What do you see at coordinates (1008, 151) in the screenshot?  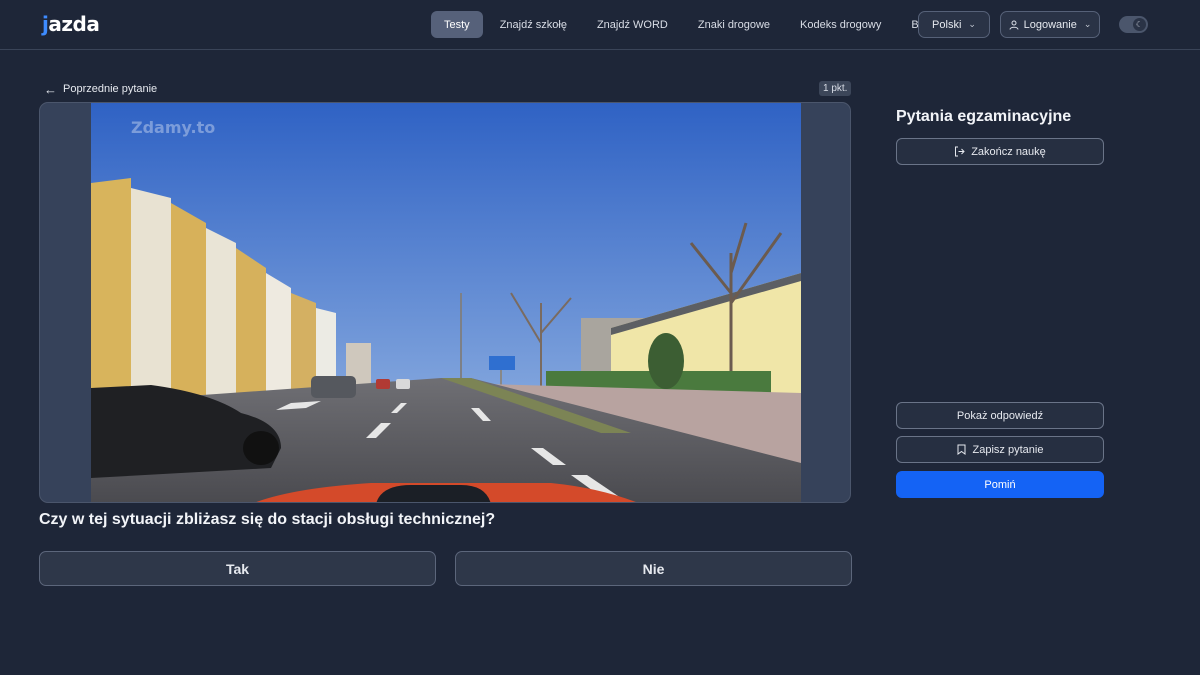 I see `end-learning-label: Zakończ naukę` at bounding box center [1008, 151].